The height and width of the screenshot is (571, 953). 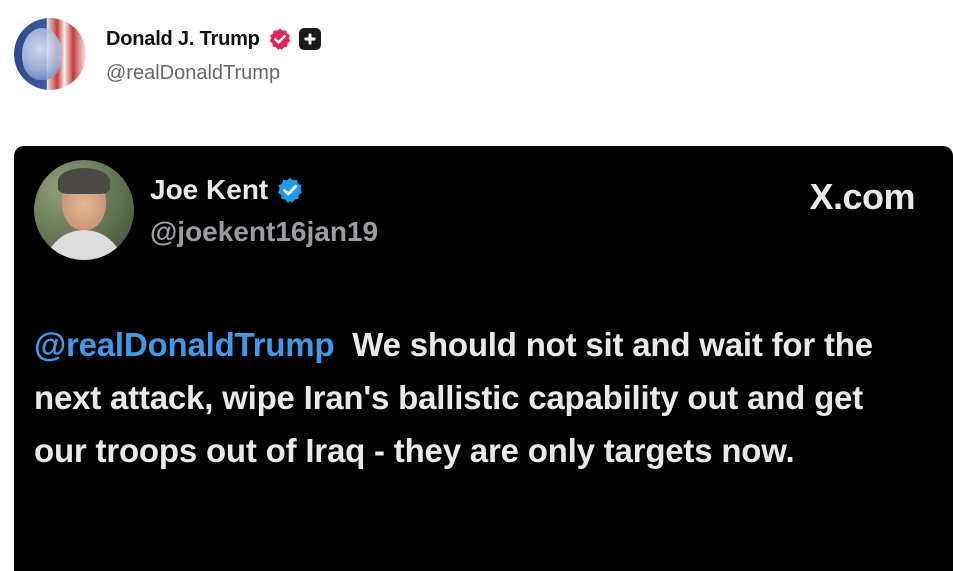 I want to click on author-name-row: Donald J. Trump, so click(x=213, y=39).